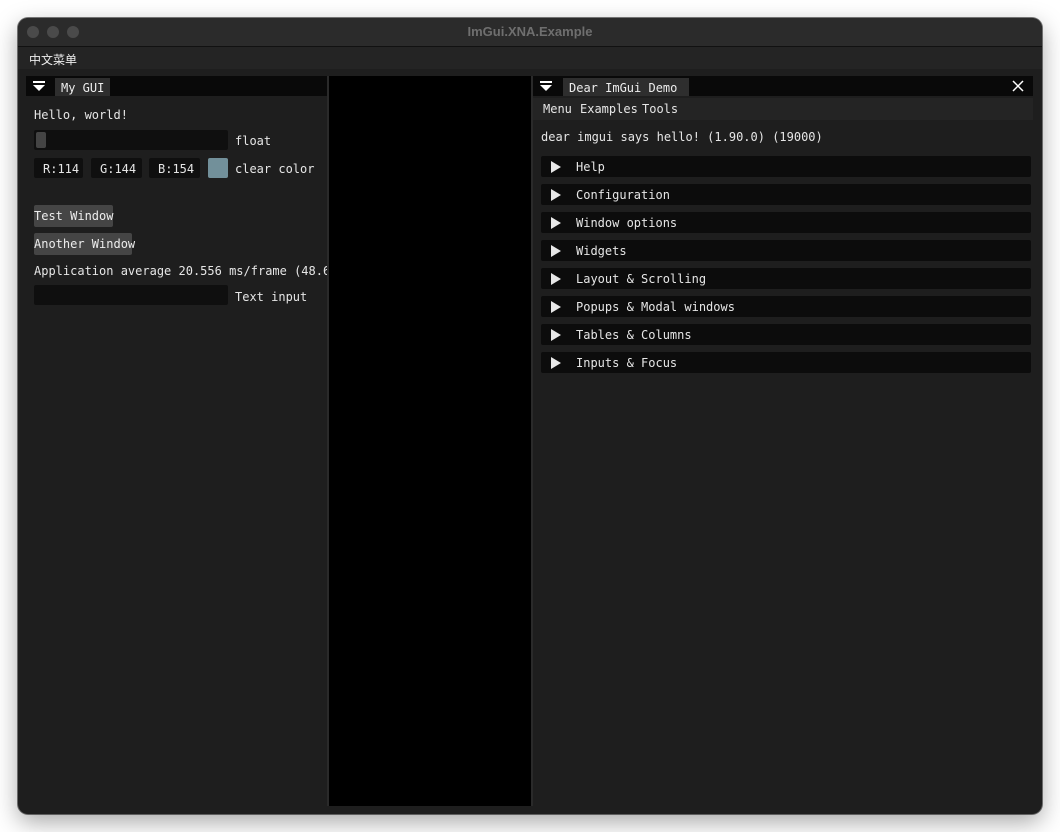  Describe the element at coordinates (641, 279) in the screenshot. I see `header-label: Layout & Scrolling` at that location.